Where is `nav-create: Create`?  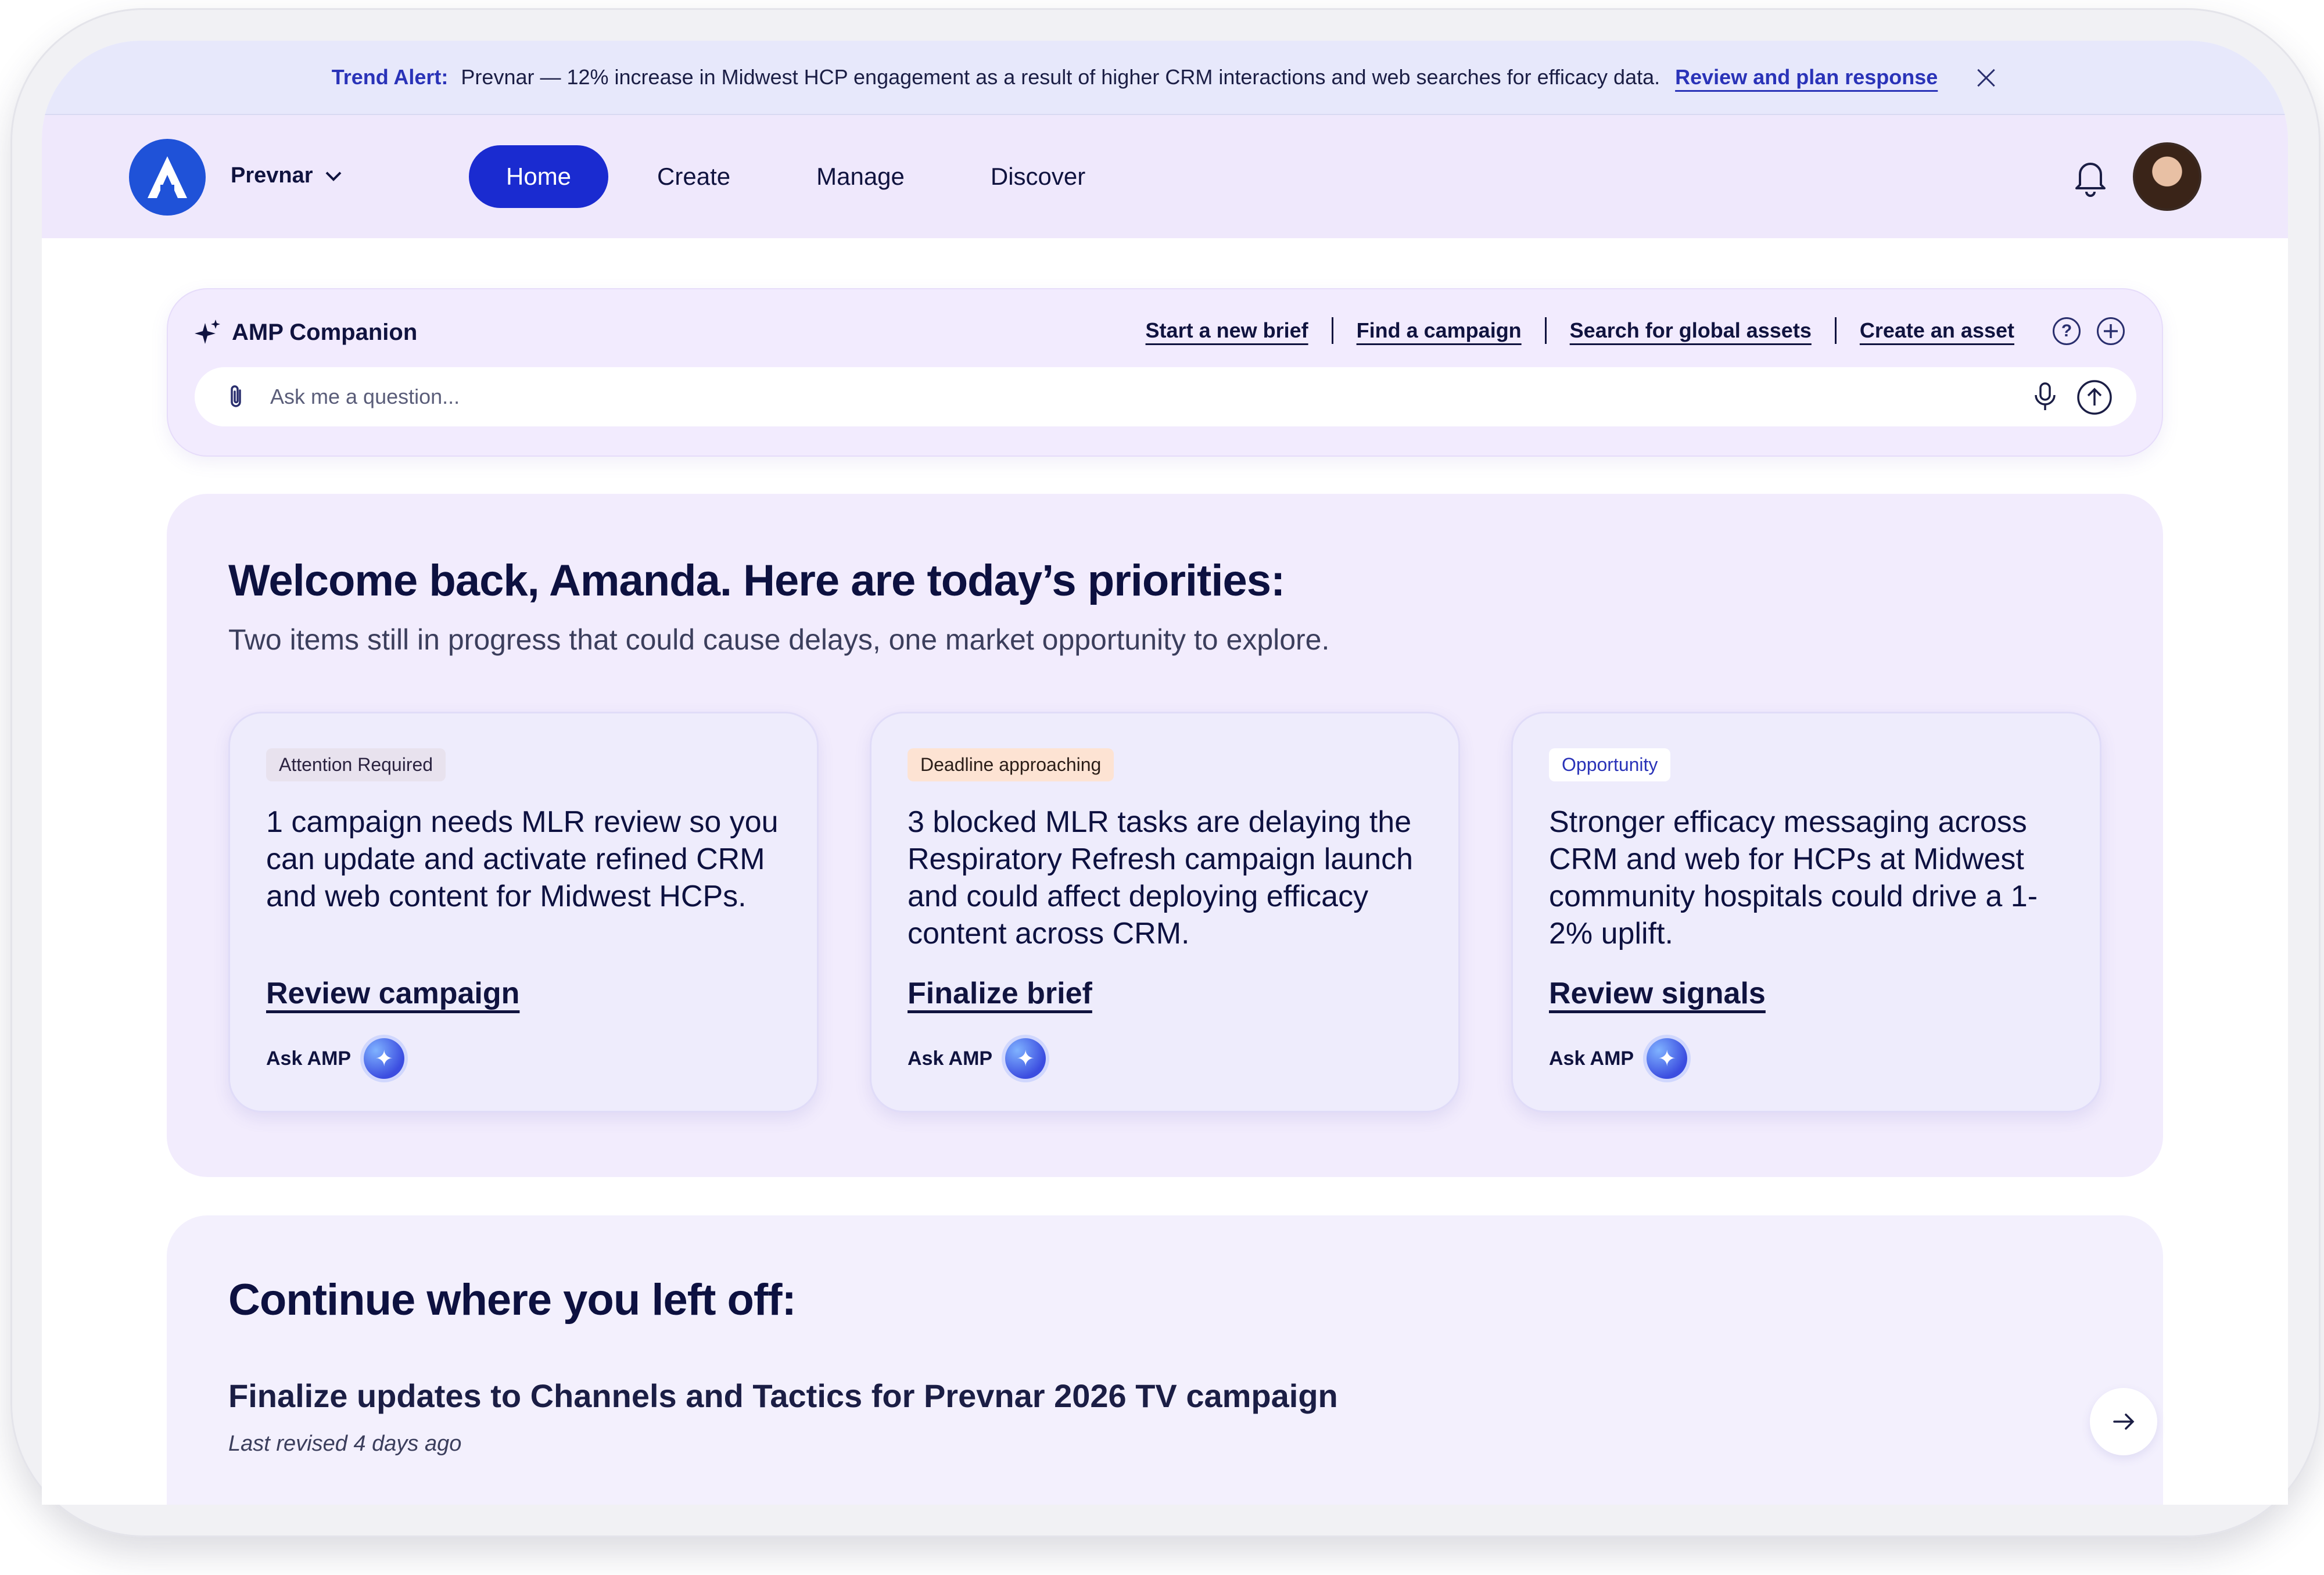
nav-create: Create is located at coordinates (694, 176).